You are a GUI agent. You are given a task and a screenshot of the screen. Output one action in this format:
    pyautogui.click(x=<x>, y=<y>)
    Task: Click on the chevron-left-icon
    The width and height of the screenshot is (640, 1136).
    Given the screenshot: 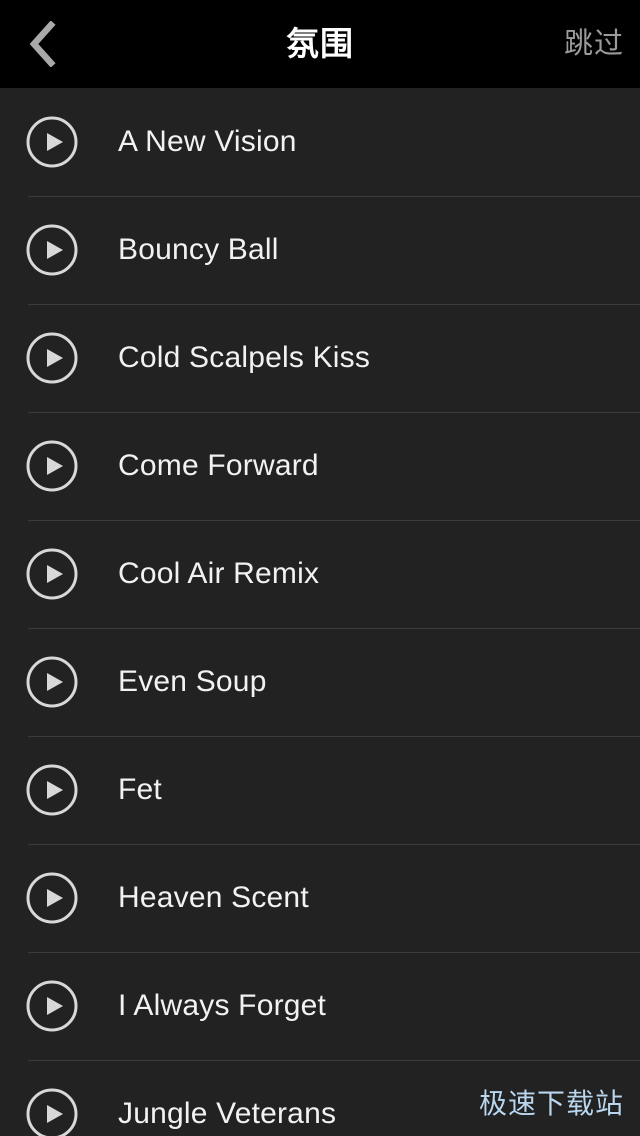 What is the action you would take?
    pyautogui.click(x=42, y=44)
    